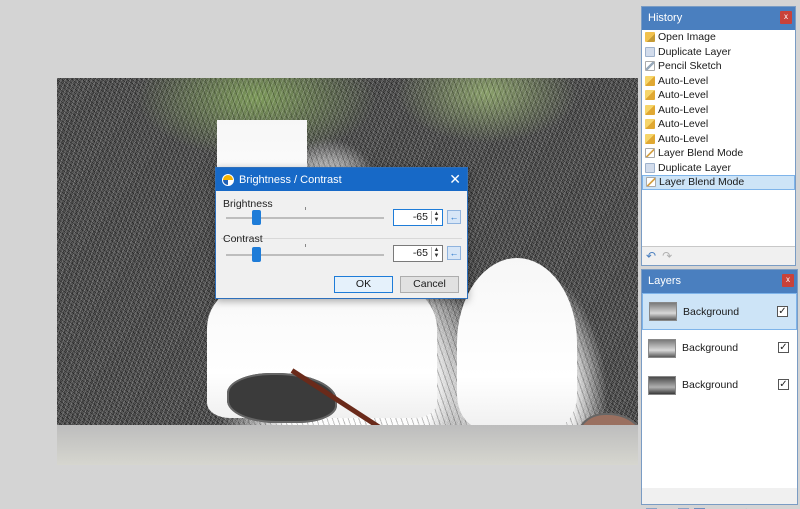 This screenshot has height=509, width=800. I want to click on dialog-title: Brightness / Contrast, so click(290, 179).